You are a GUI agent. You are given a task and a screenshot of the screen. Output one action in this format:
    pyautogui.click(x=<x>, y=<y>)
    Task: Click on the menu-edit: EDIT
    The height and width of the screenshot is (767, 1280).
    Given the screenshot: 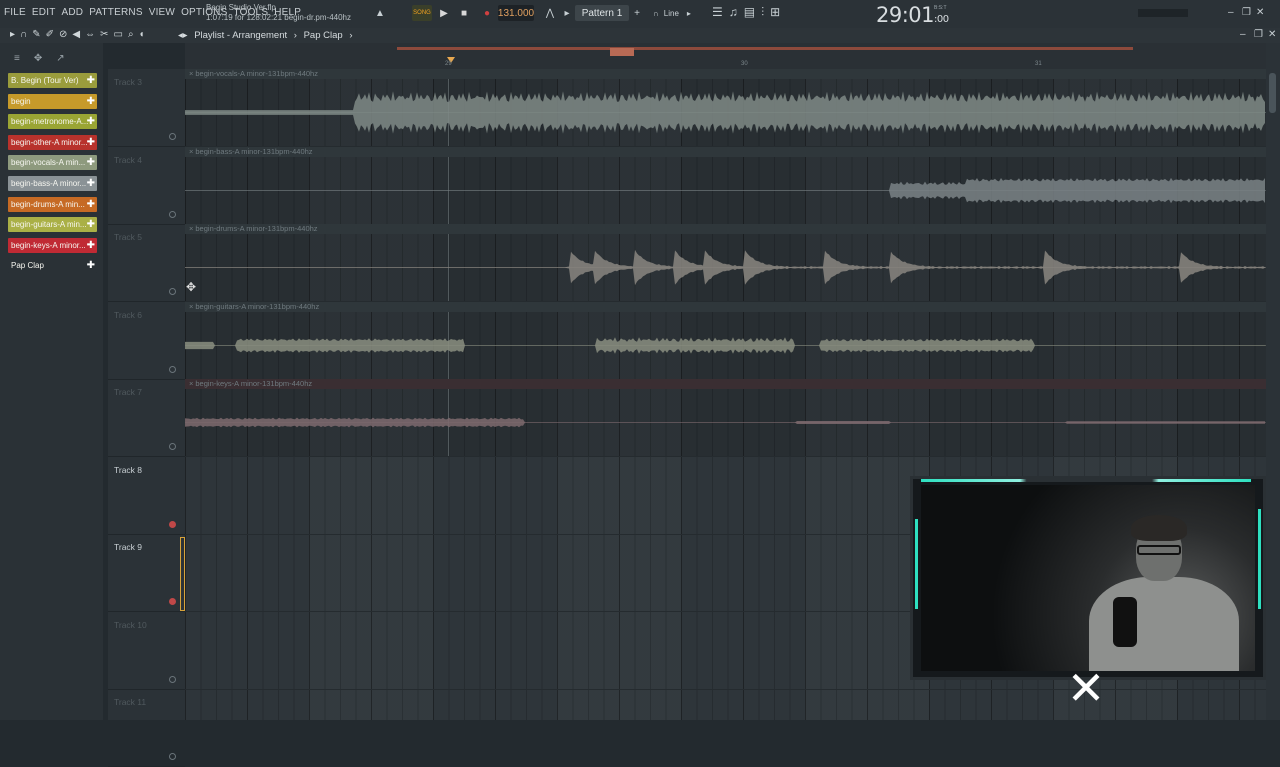 What is the action you would take?
    pyautogui.click(x=44, y=12)
    